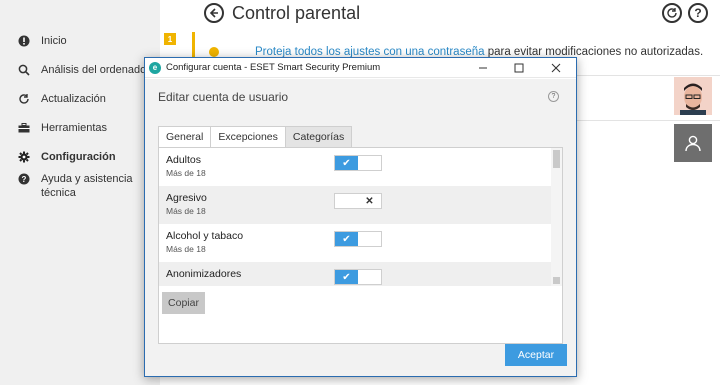 This screenshot has height=385, width=720. Describe the element at coordinates (318, 136) in the screenshot. I see `tab-categorias: Categorías` at that location.